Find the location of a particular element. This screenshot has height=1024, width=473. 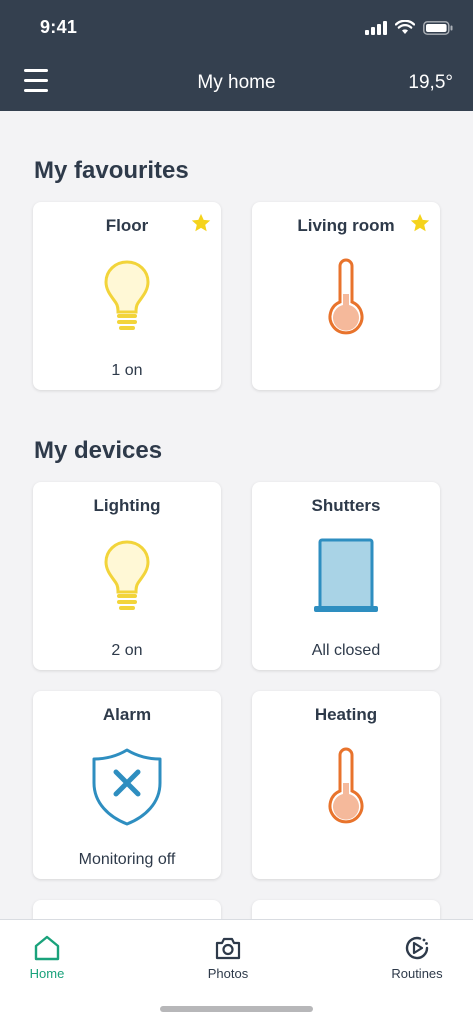

card-title: Shutters is located at coordinates (346, 505).